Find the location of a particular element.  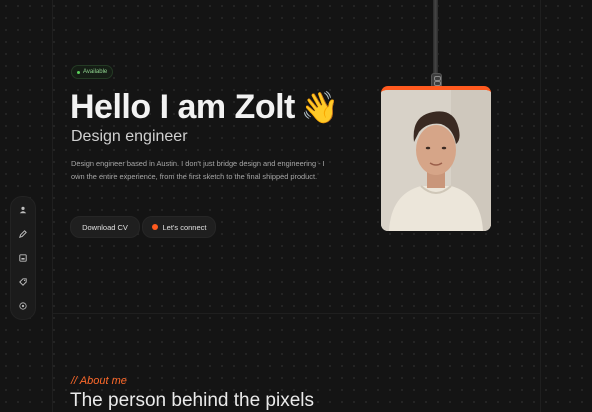

image-icon is located at coordinates (23, 258).